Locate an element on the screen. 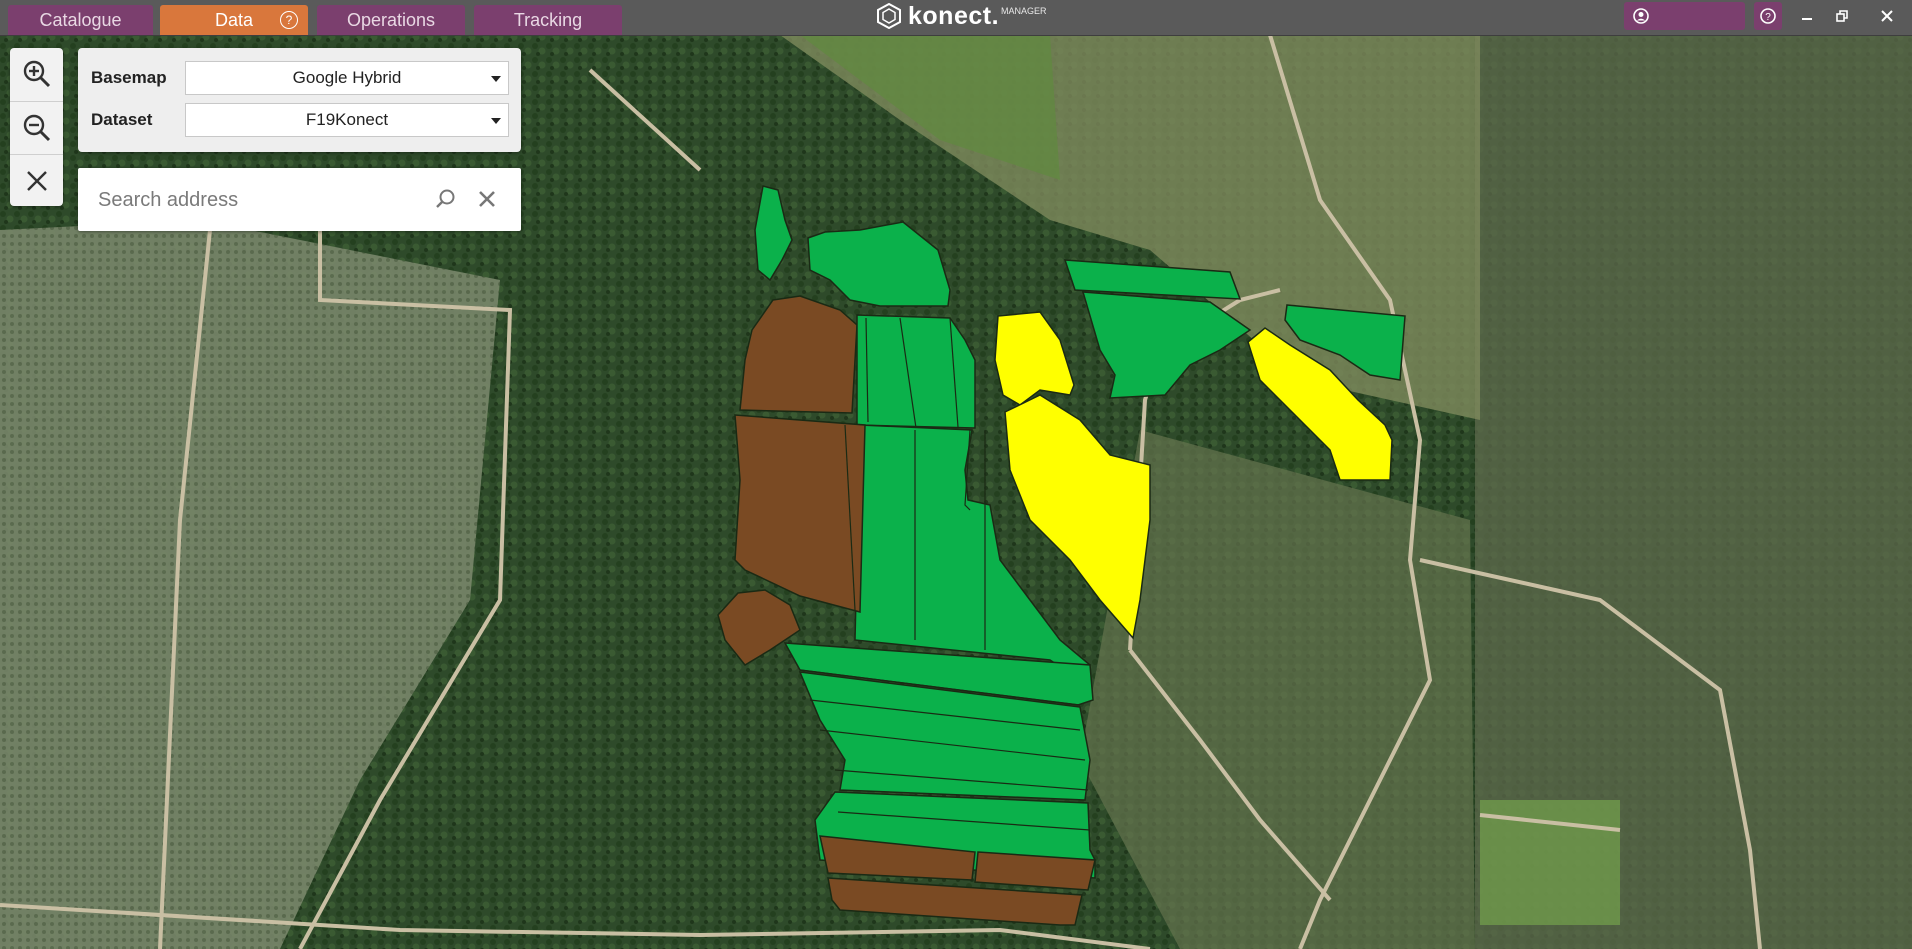 The height and width of the screenshot is (949, 1912). search-icon is located at coordinates (445, 199).